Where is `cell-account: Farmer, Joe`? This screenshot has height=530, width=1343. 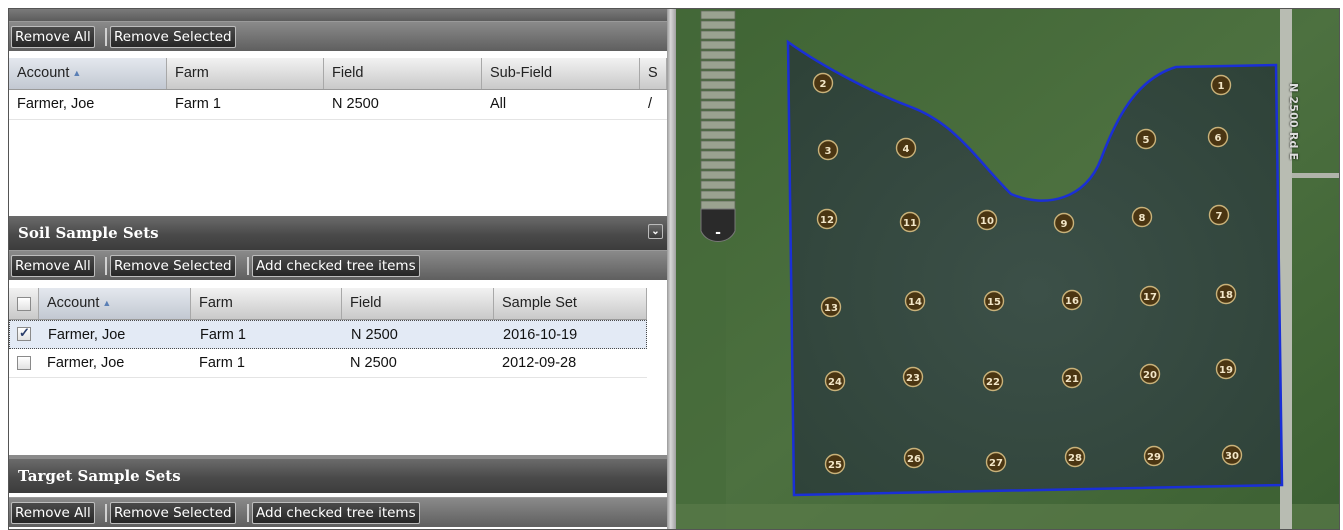
cell-account: Farmer, Joe is located at coordinates (56, 104).